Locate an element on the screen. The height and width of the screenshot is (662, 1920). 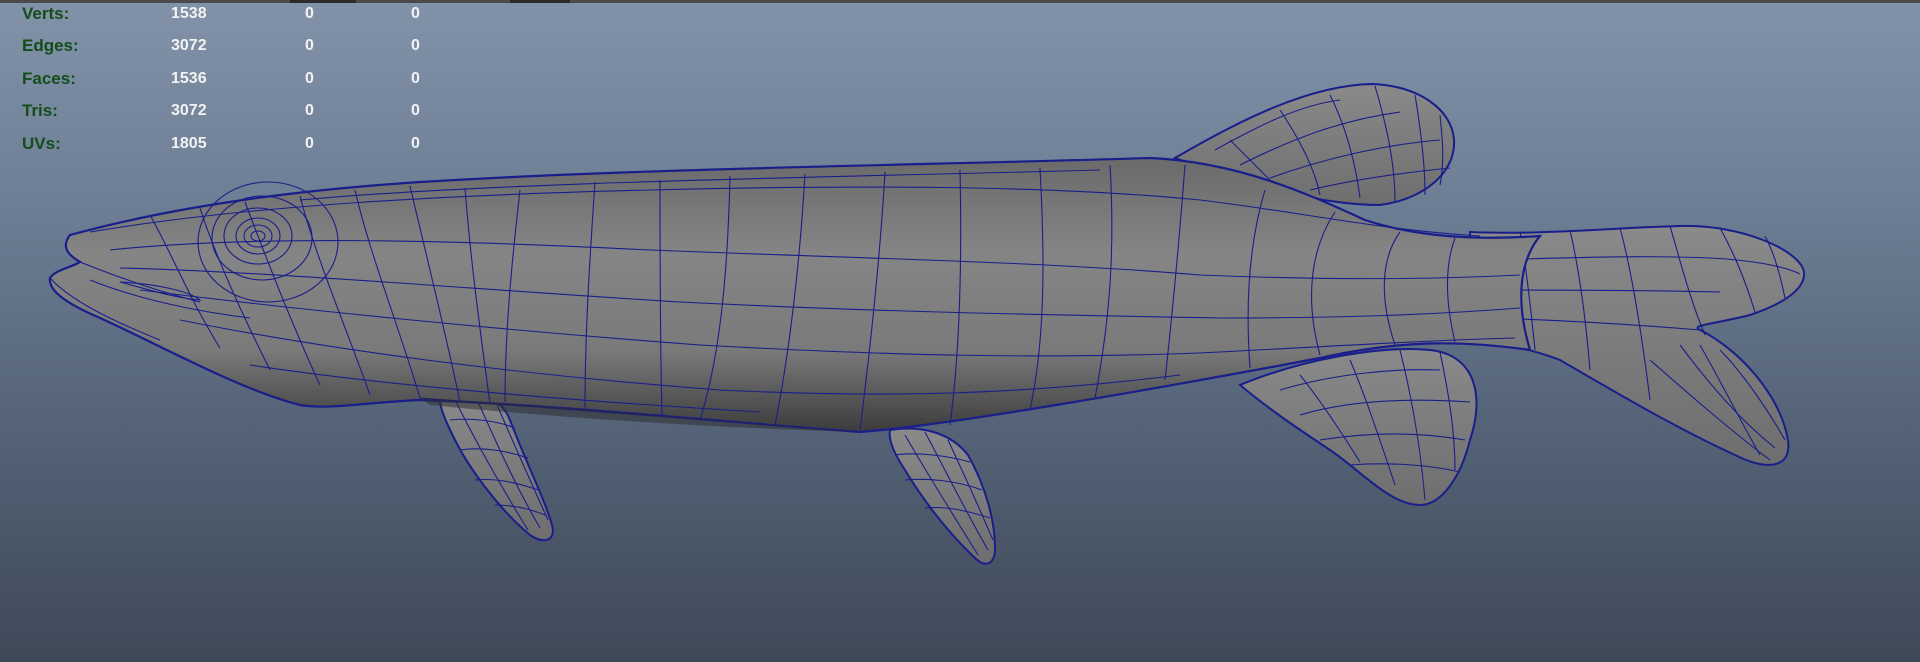
hud-value: 1536 is located at coordinates (189, 78).